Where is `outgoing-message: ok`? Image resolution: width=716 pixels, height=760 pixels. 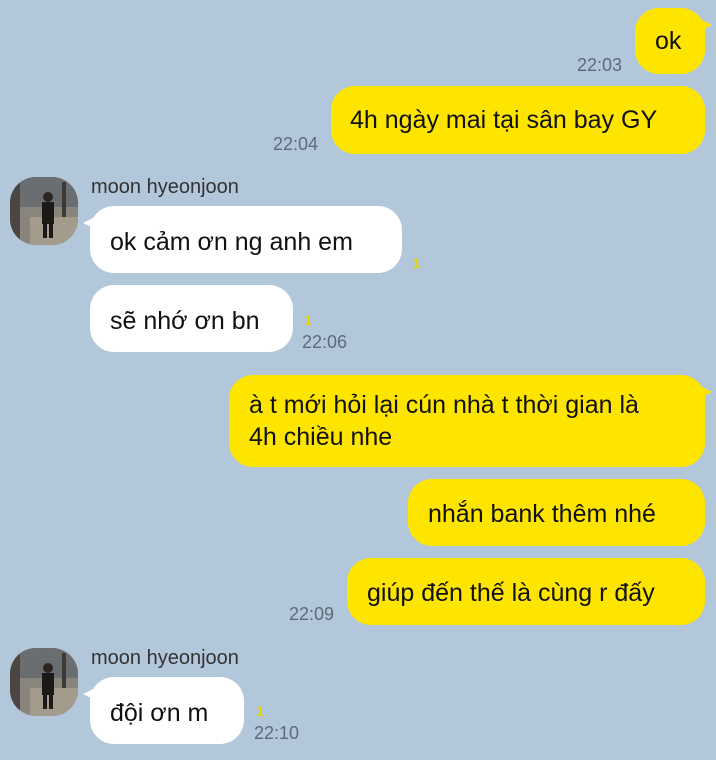 outgoing-message: ok is located at coordinates (673, 41).